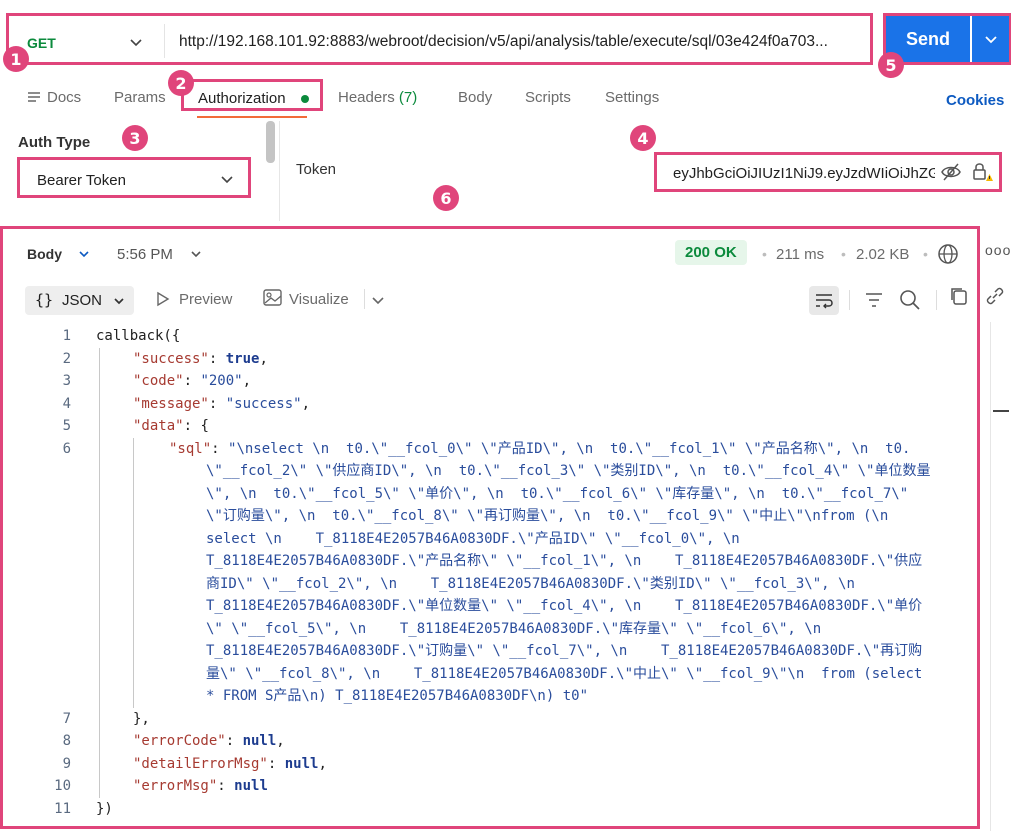  What do you see at coordinates (205, 299) in the screenshot?
I see `preview-button: Preview` at bounding box center [205, 299].